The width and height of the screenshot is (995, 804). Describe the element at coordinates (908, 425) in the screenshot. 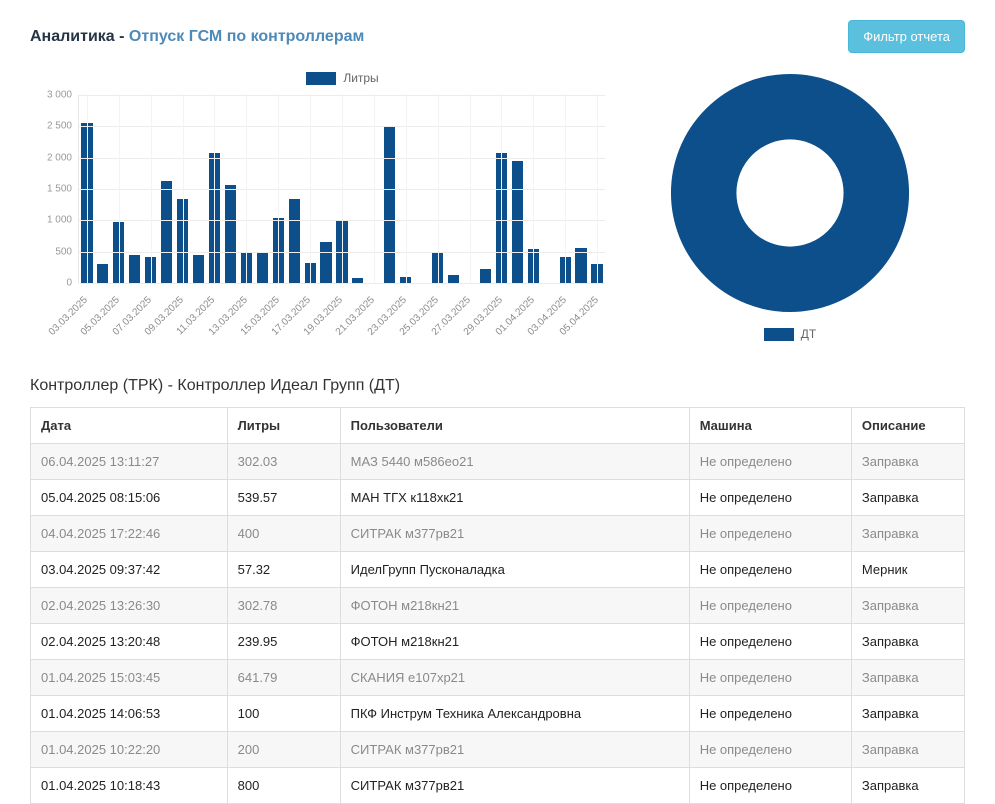

I see `column-header: Описание` at that location.